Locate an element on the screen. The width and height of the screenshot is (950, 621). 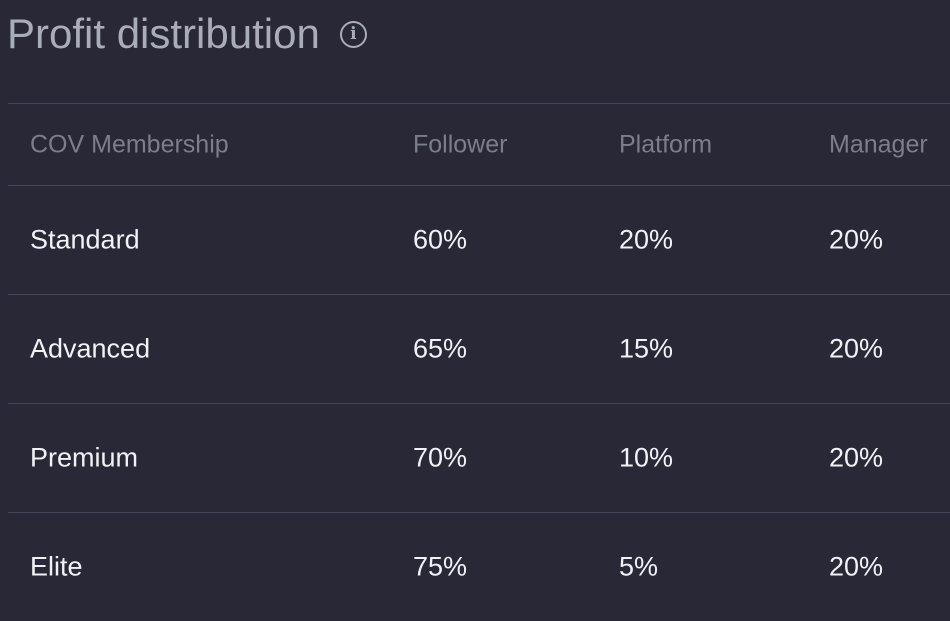
platform-cell: 20% is located at coordinates (646, 239).